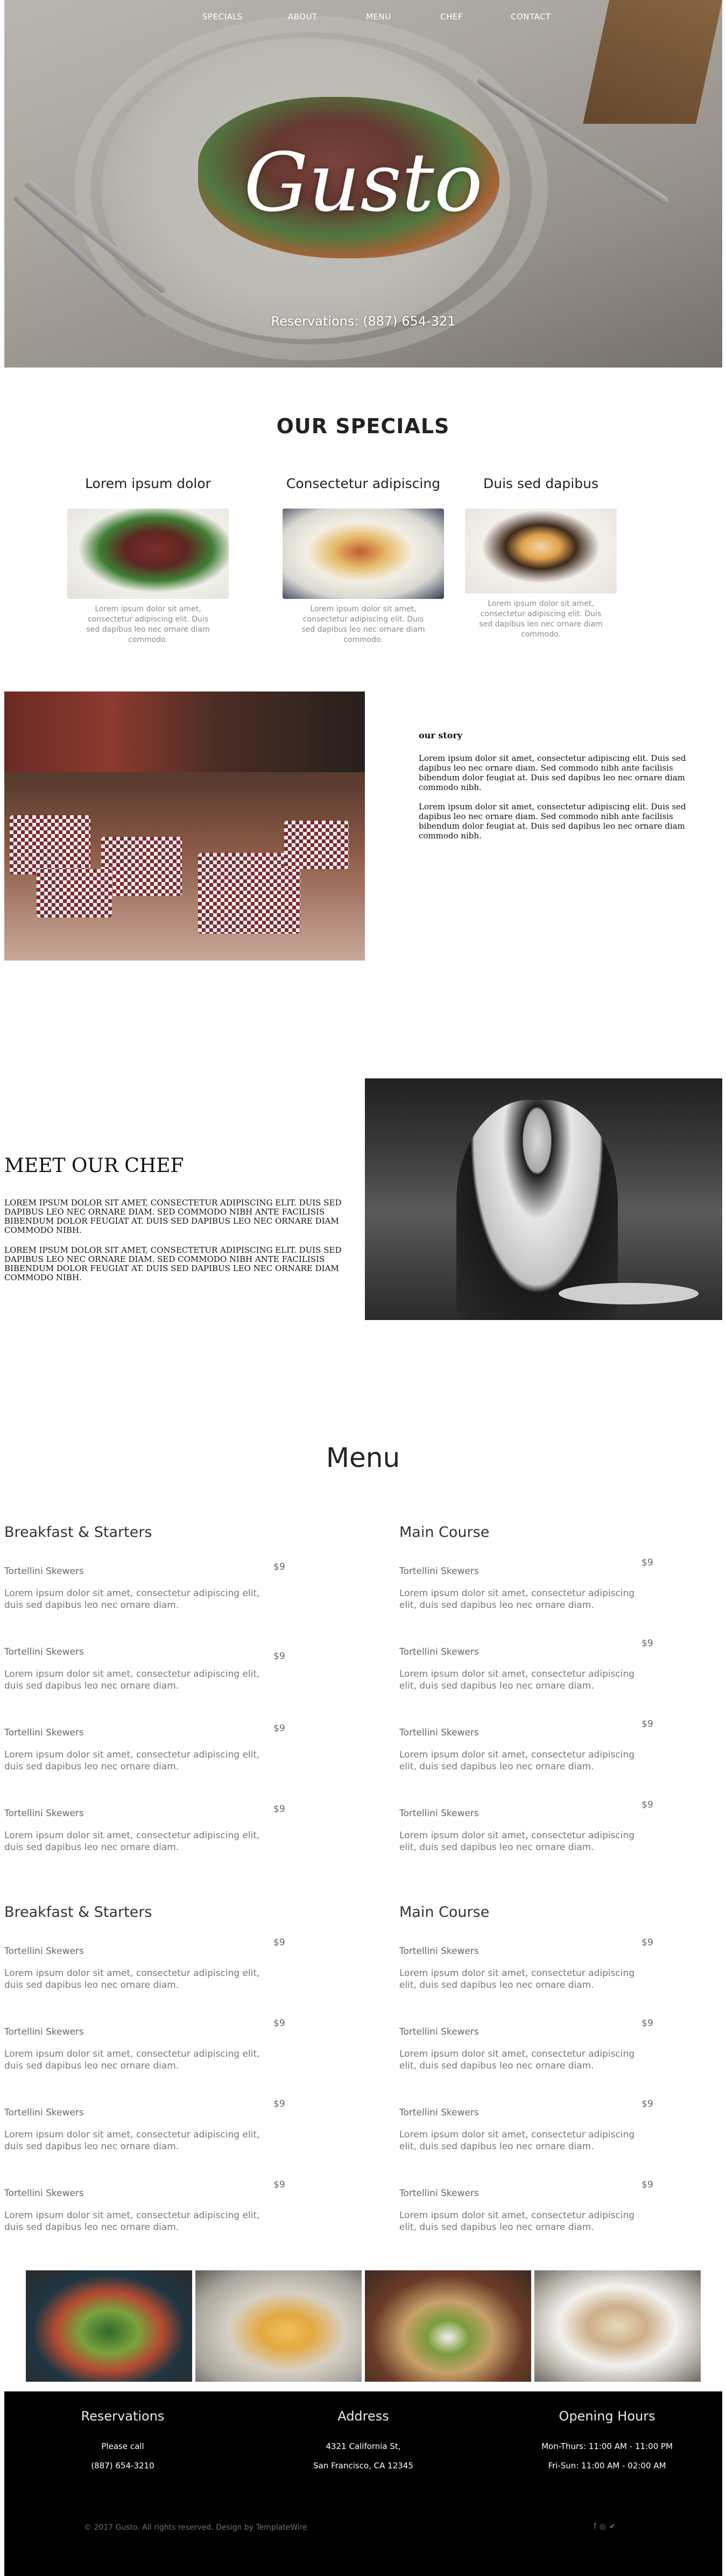 The image size is (726, 2576). Describe the element at coordinates (612, 2526) in the screenshot. I see `twitter-icon: ✔` at that location.